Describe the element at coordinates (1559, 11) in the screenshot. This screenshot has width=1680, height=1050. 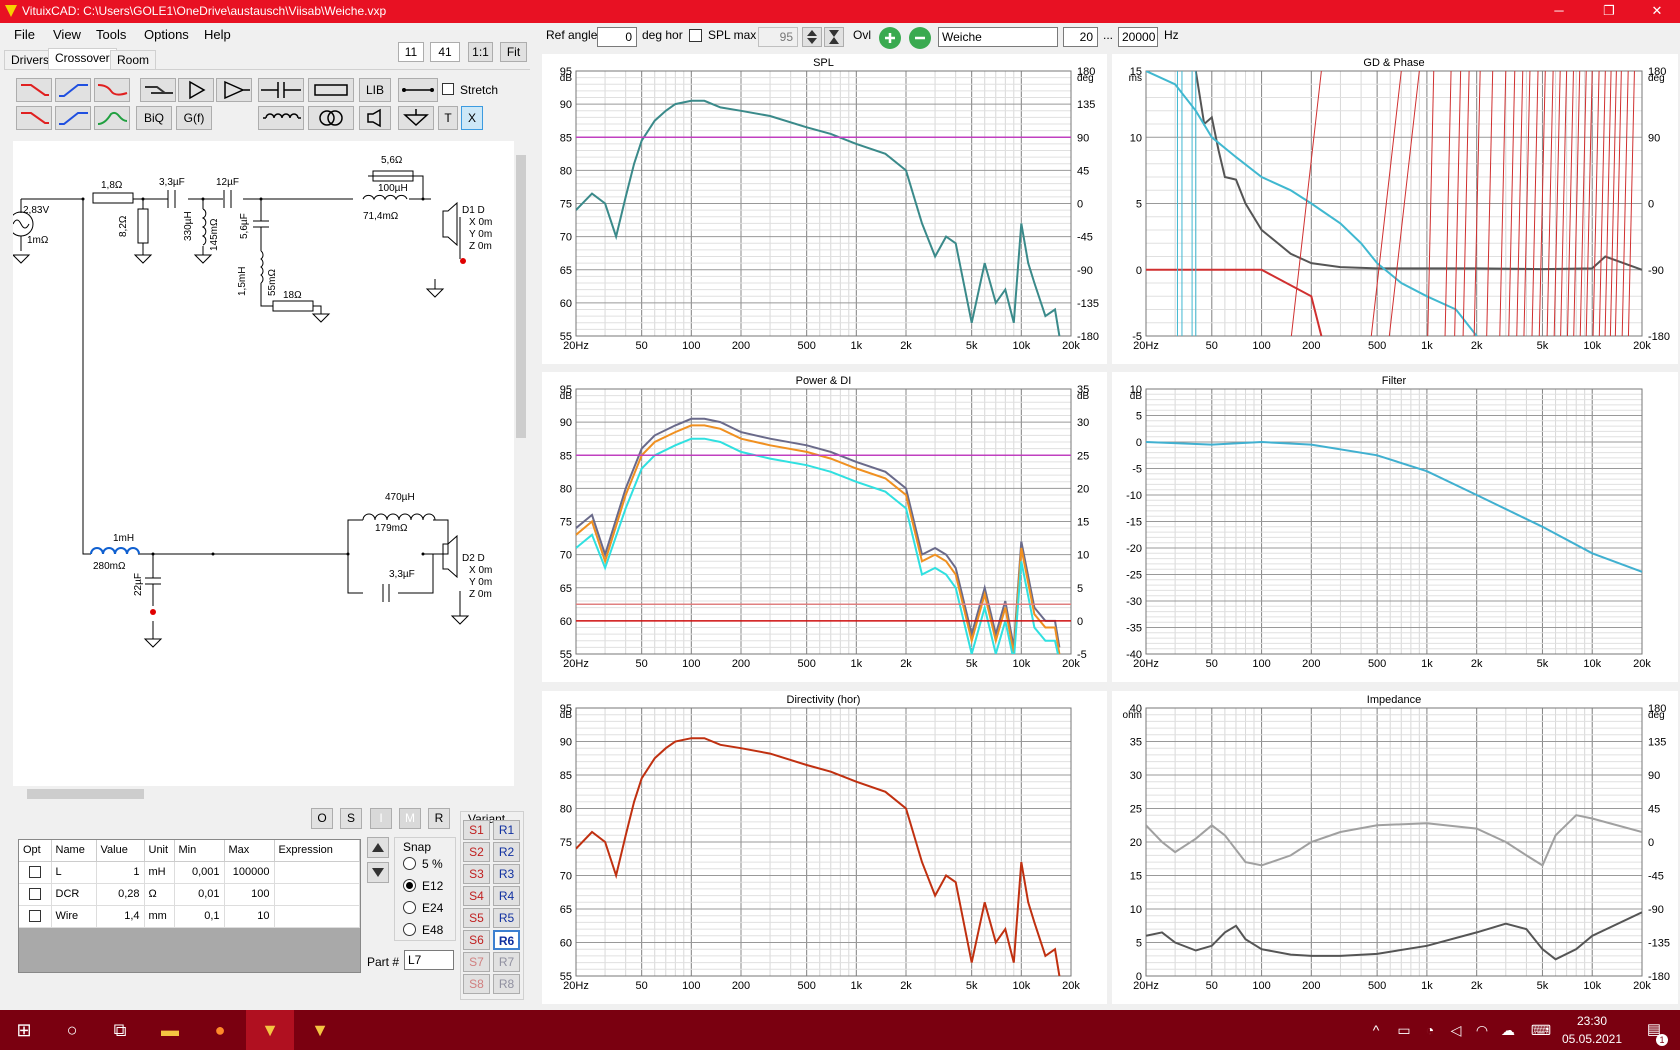
I see `minimize-button: ─` at that location.